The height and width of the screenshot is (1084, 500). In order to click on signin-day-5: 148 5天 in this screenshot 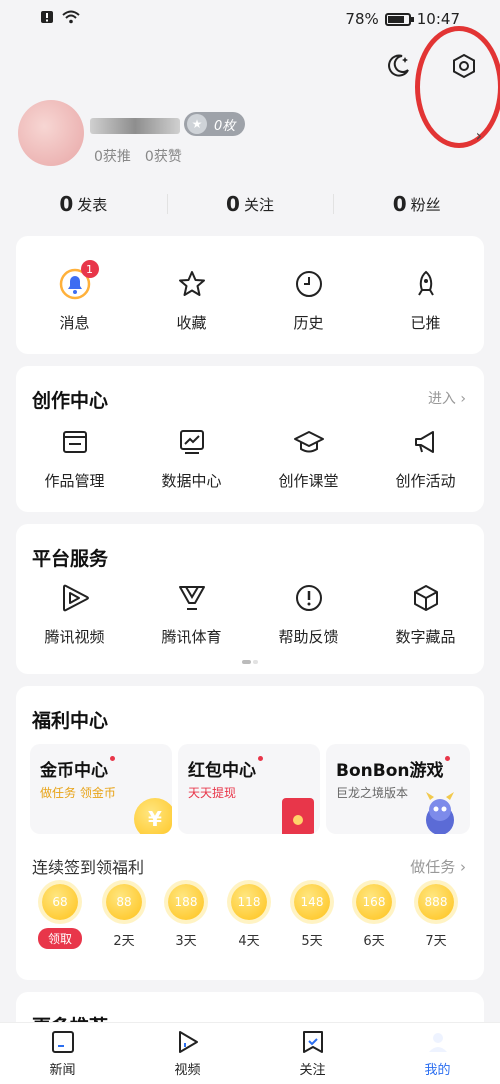, I will do `click(312, 916)`.